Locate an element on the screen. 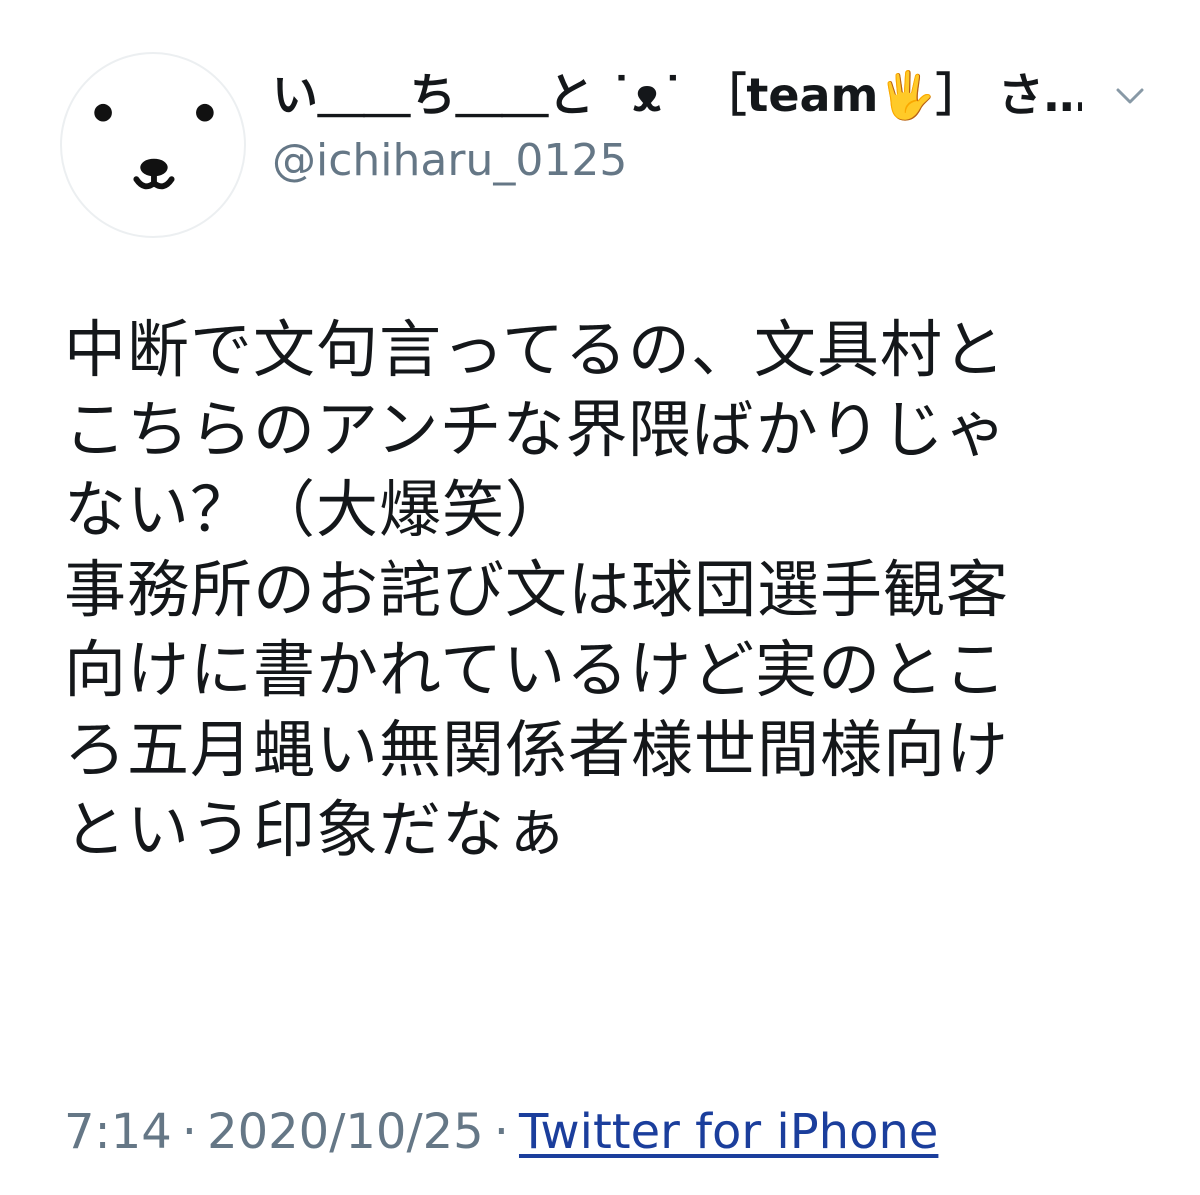 Image resolution: width=1200 pixels, height=1195 pixels. tweet-date: 2020/10/25 is located at coordinates (345, 1132).